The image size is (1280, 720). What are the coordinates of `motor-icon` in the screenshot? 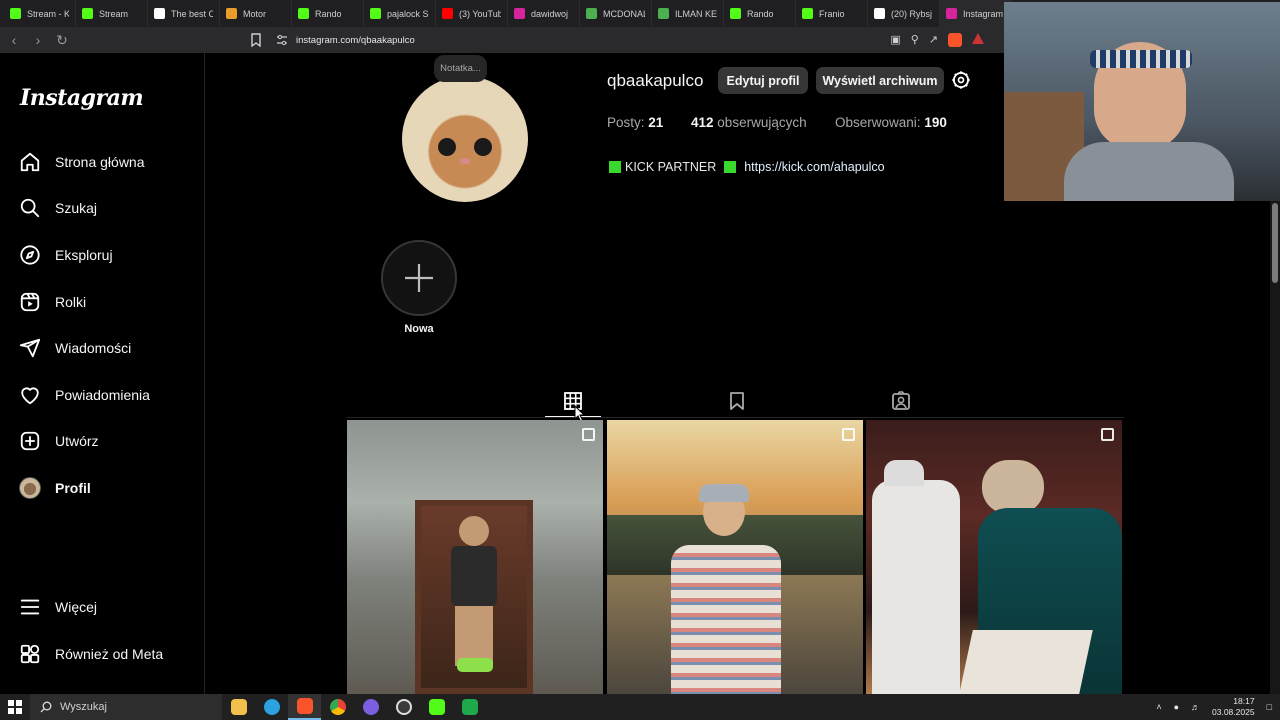 It's located at (231, 13).